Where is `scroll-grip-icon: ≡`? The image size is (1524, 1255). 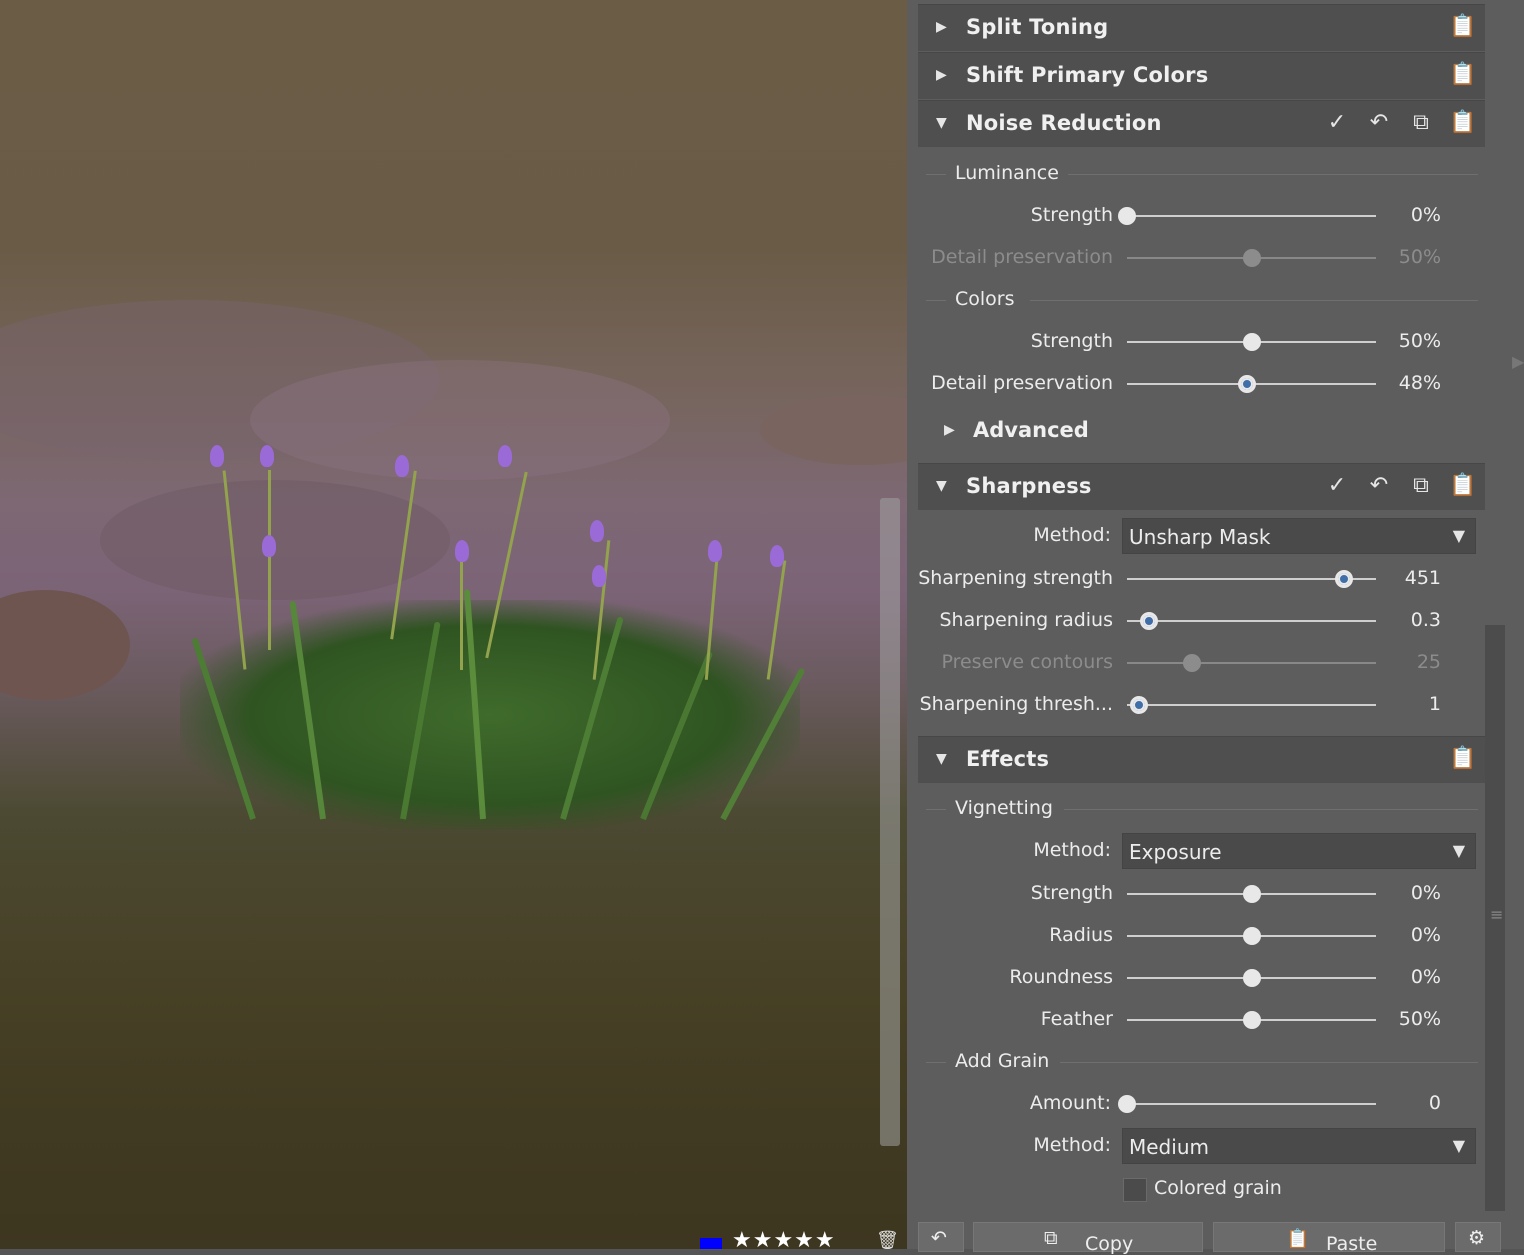
scroll-grip-icon: ≡ is located at coordinates (1497, 914).